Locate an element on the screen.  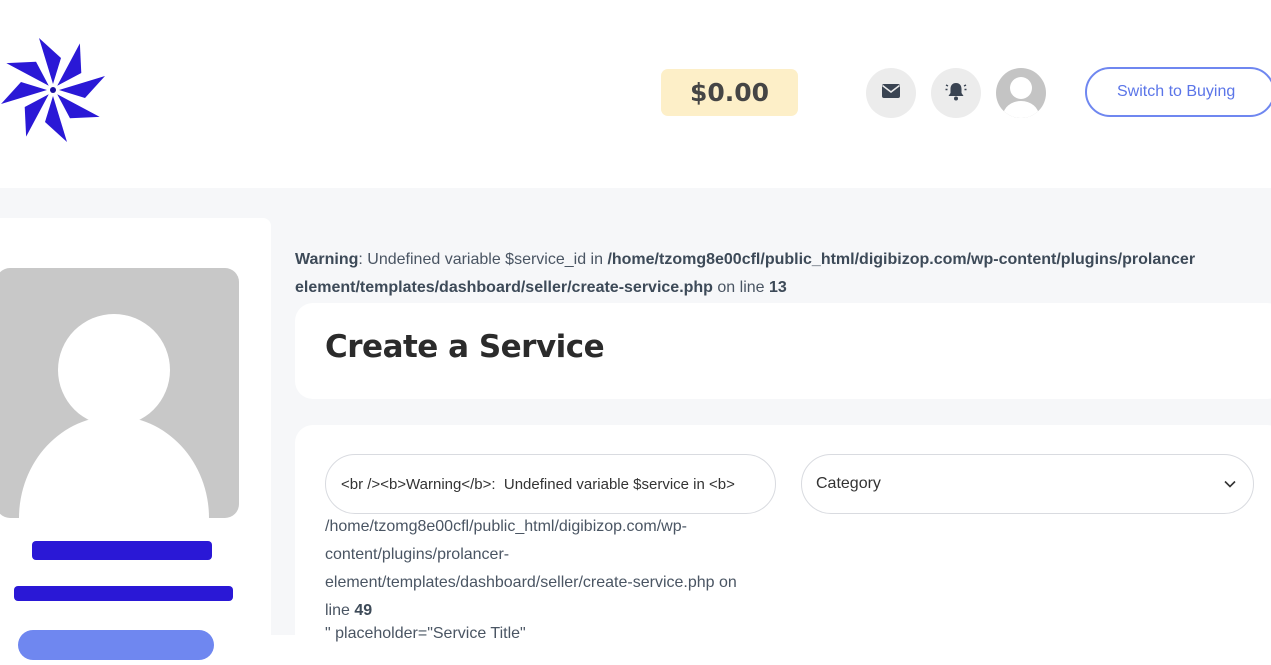
page-title-card: Create a Service is located at coordinates (783, 351).